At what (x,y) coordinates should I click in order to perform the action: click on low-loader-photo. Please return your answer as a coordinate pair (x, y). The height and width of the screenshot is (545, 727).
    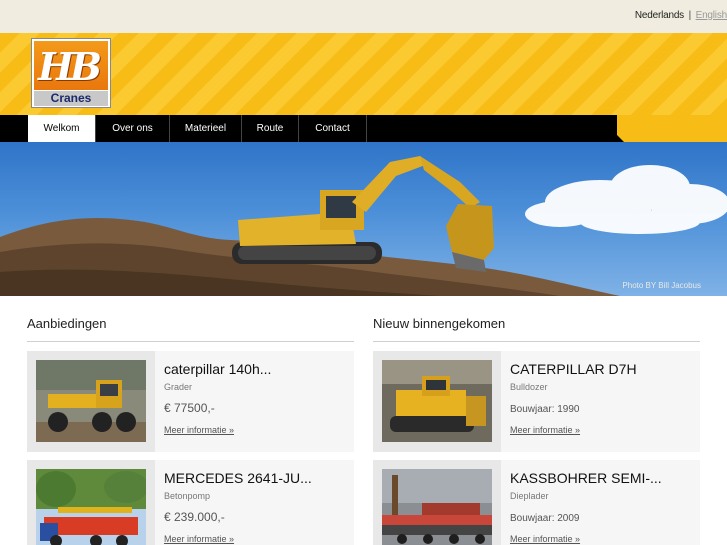
    Looking at the image, I should click on (437, 507).